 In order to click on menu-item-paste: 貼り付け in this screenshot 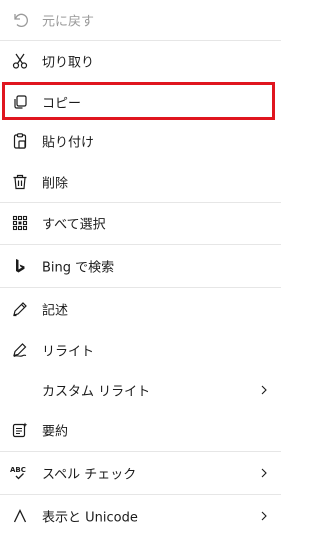, I will do `click(140, 141)`.